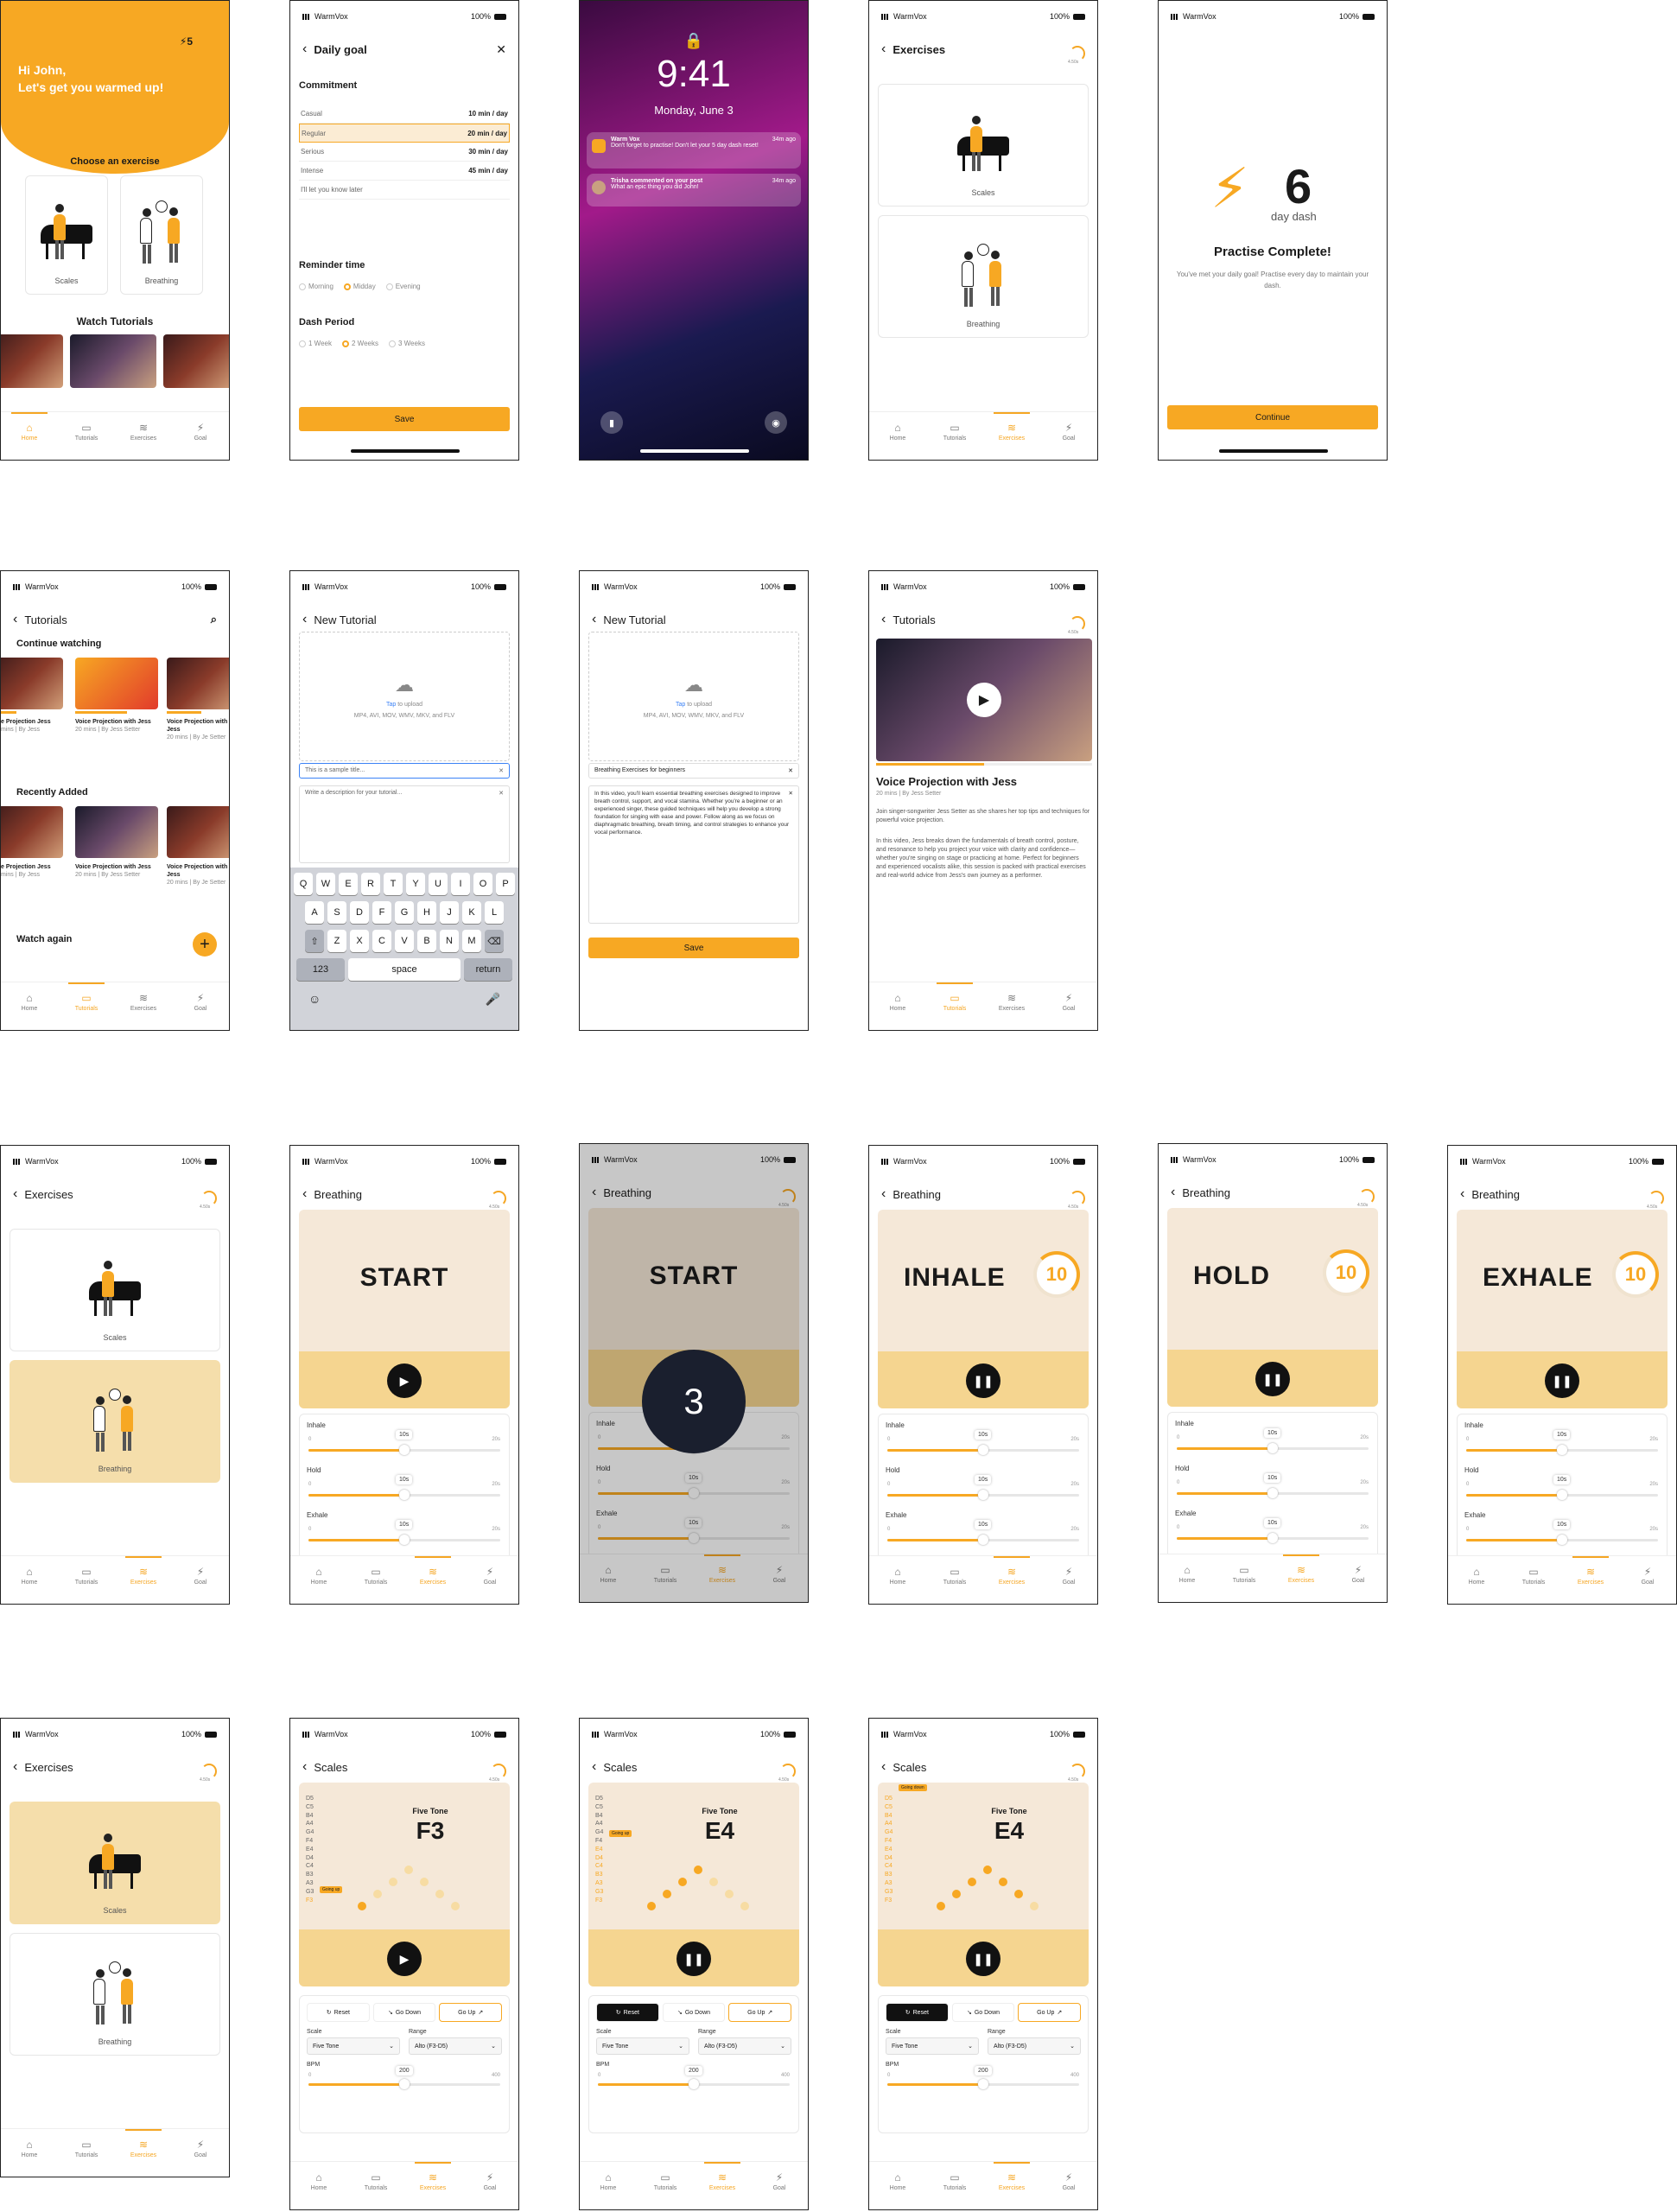 Image resolution: width=1677 pixels, height=2212 pixels. Describe the element at coordinates (315, 343) in the screenshot. I see `dash-radio: 1 Week` at that location.